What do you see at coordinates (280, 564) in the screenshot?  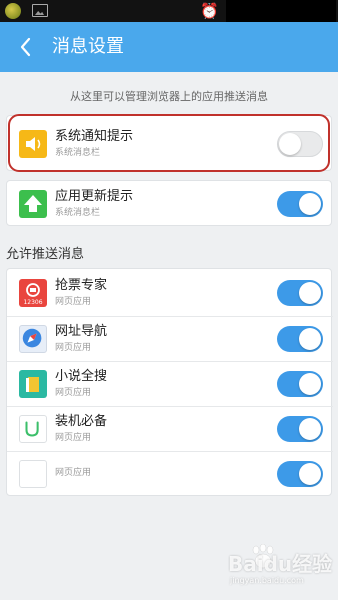 I see `watermark-text: Baidu经验` at bounding box center [280, 564].